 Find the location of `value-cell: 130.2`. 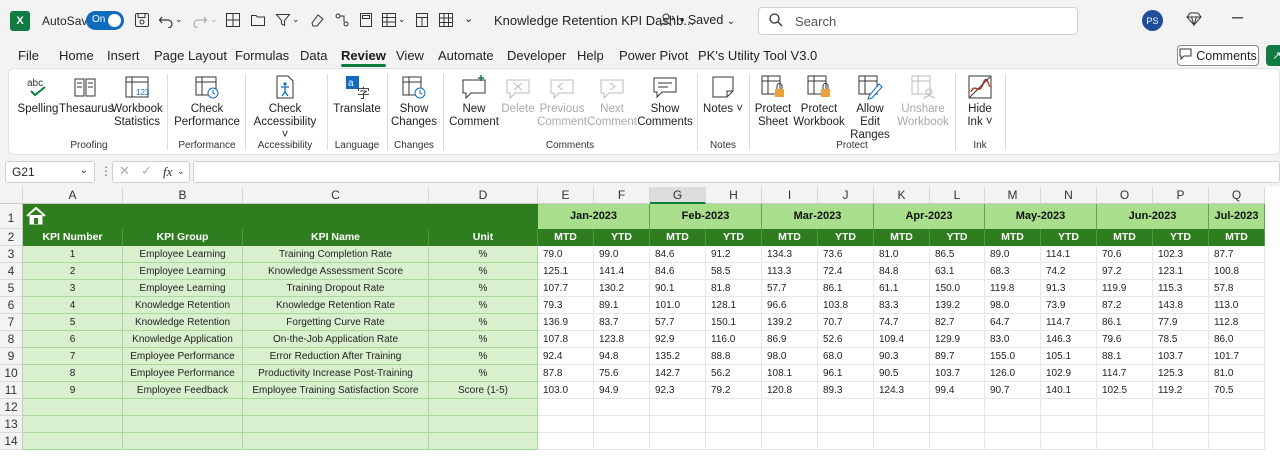

value-cell: 130.2 is located at coordinates (622, 288).